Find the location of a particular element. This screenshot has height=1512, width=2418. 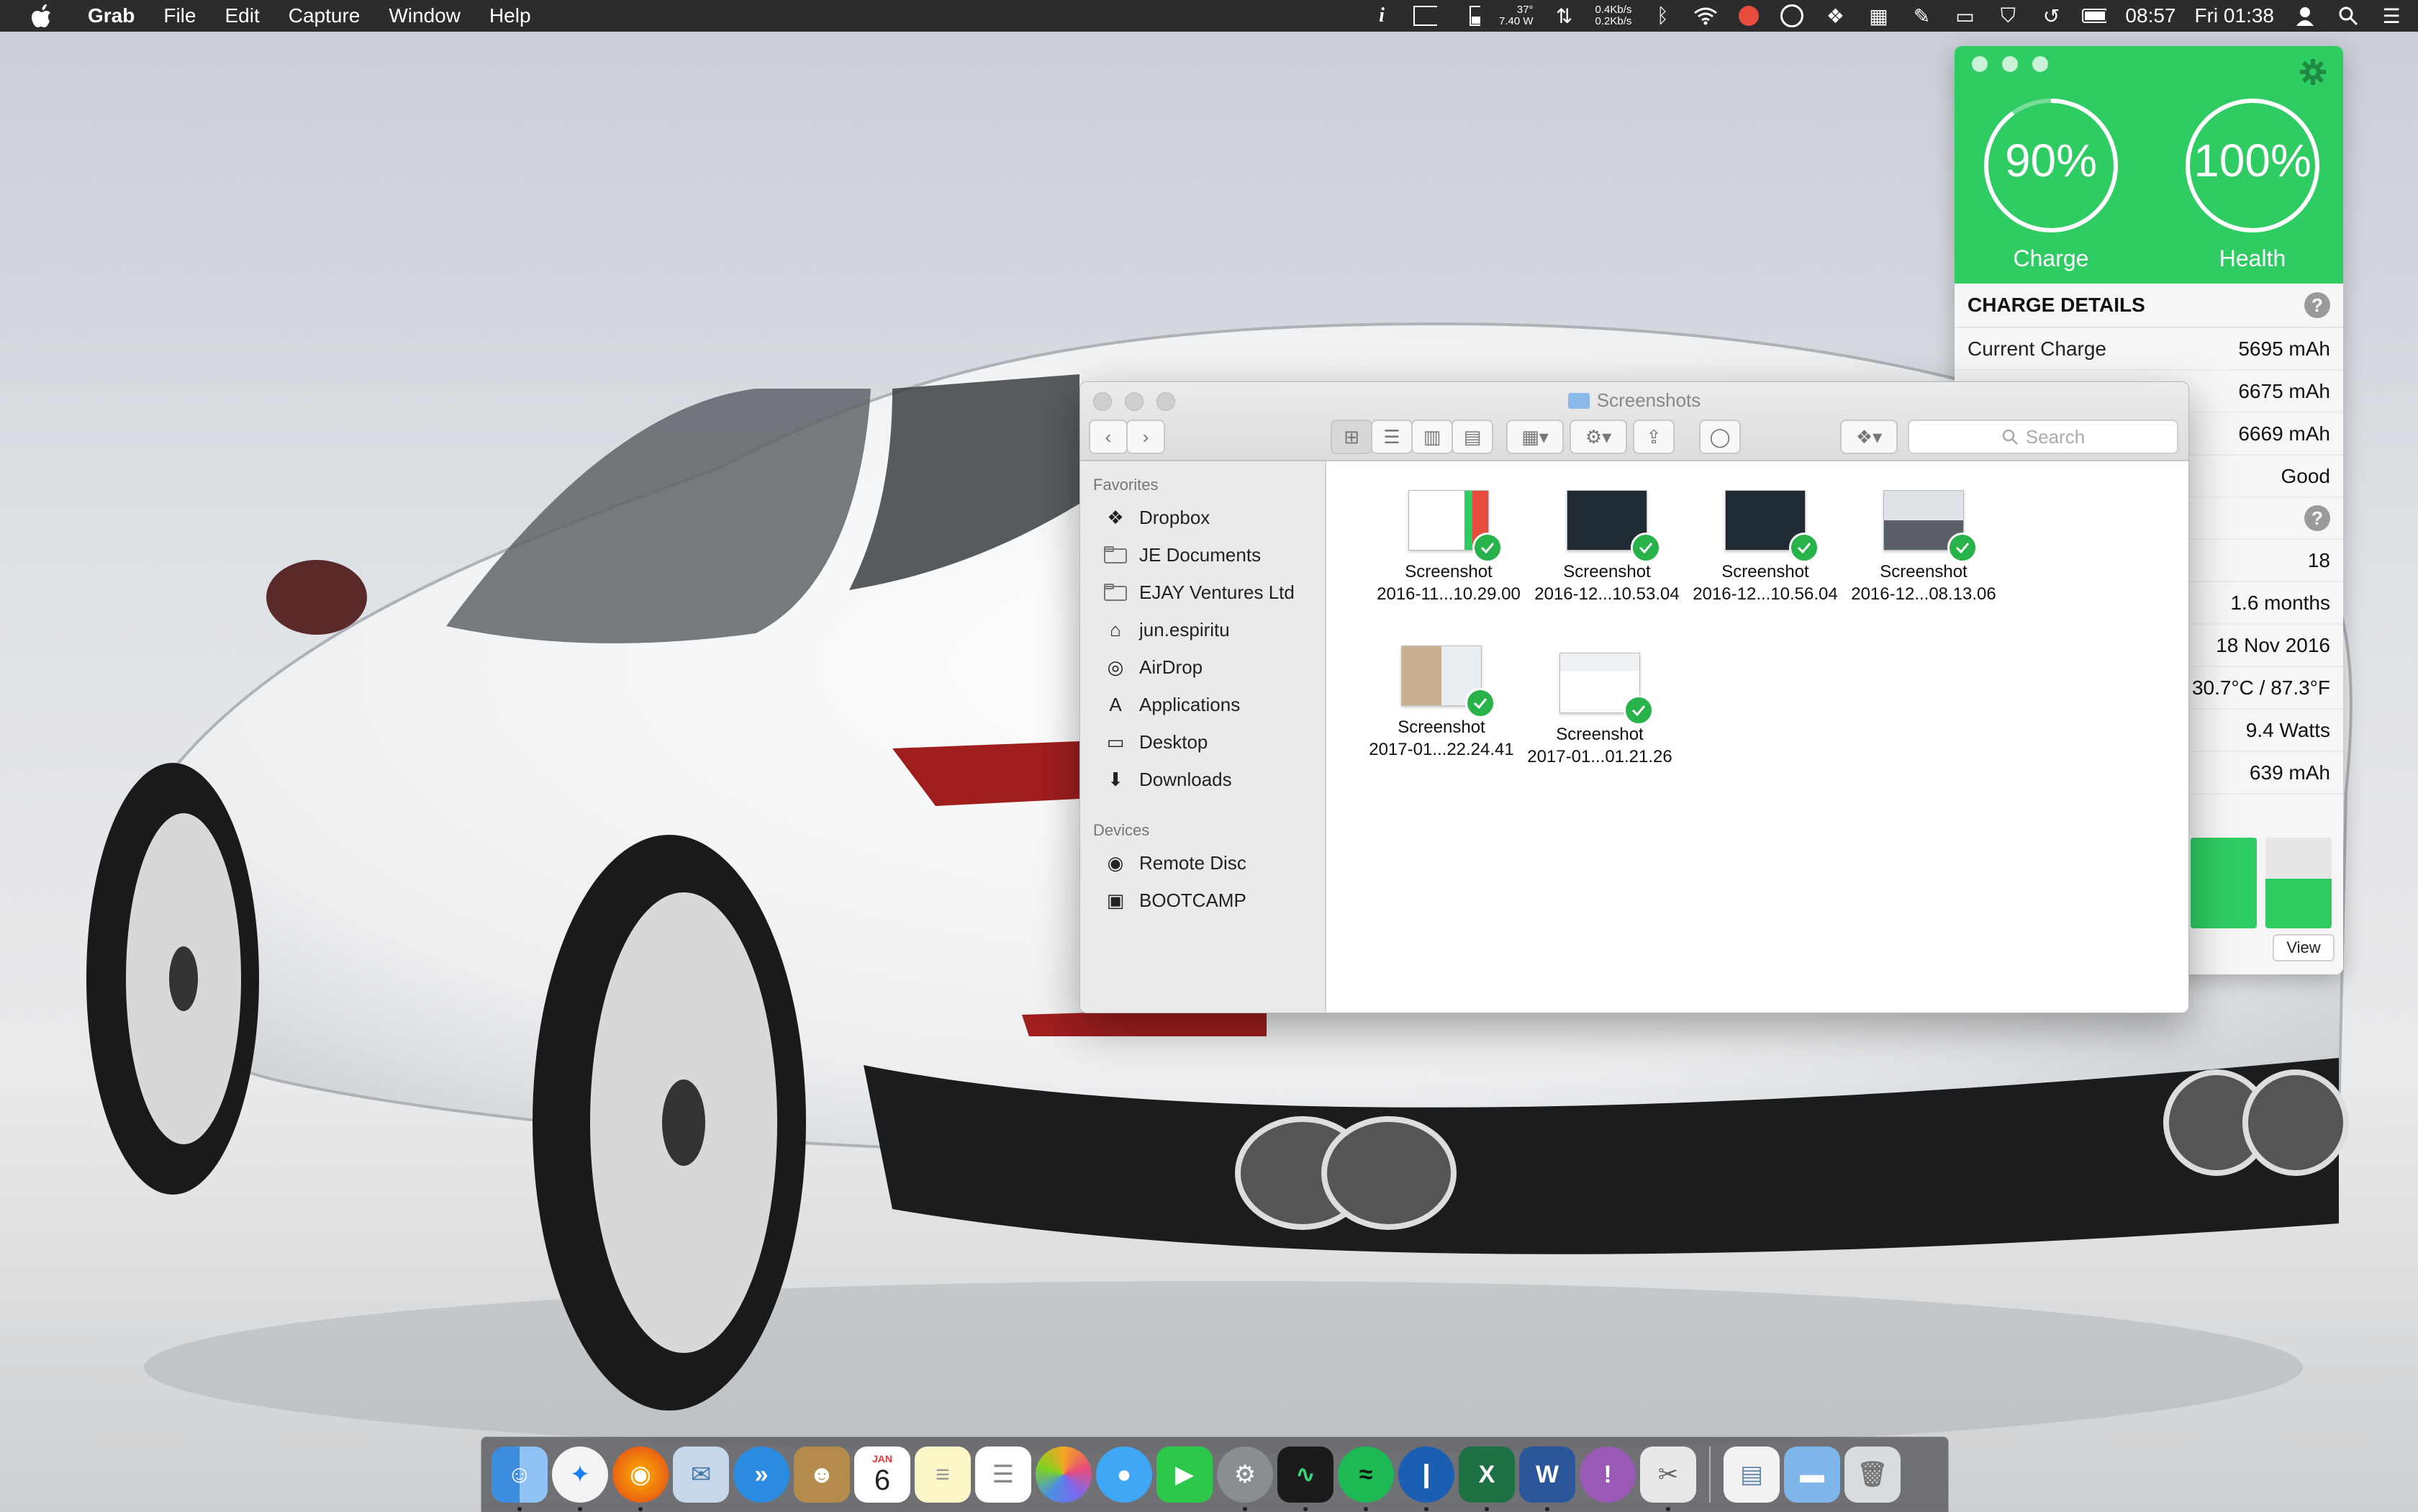

forward-button: › is located at coordinates (1145, 437).